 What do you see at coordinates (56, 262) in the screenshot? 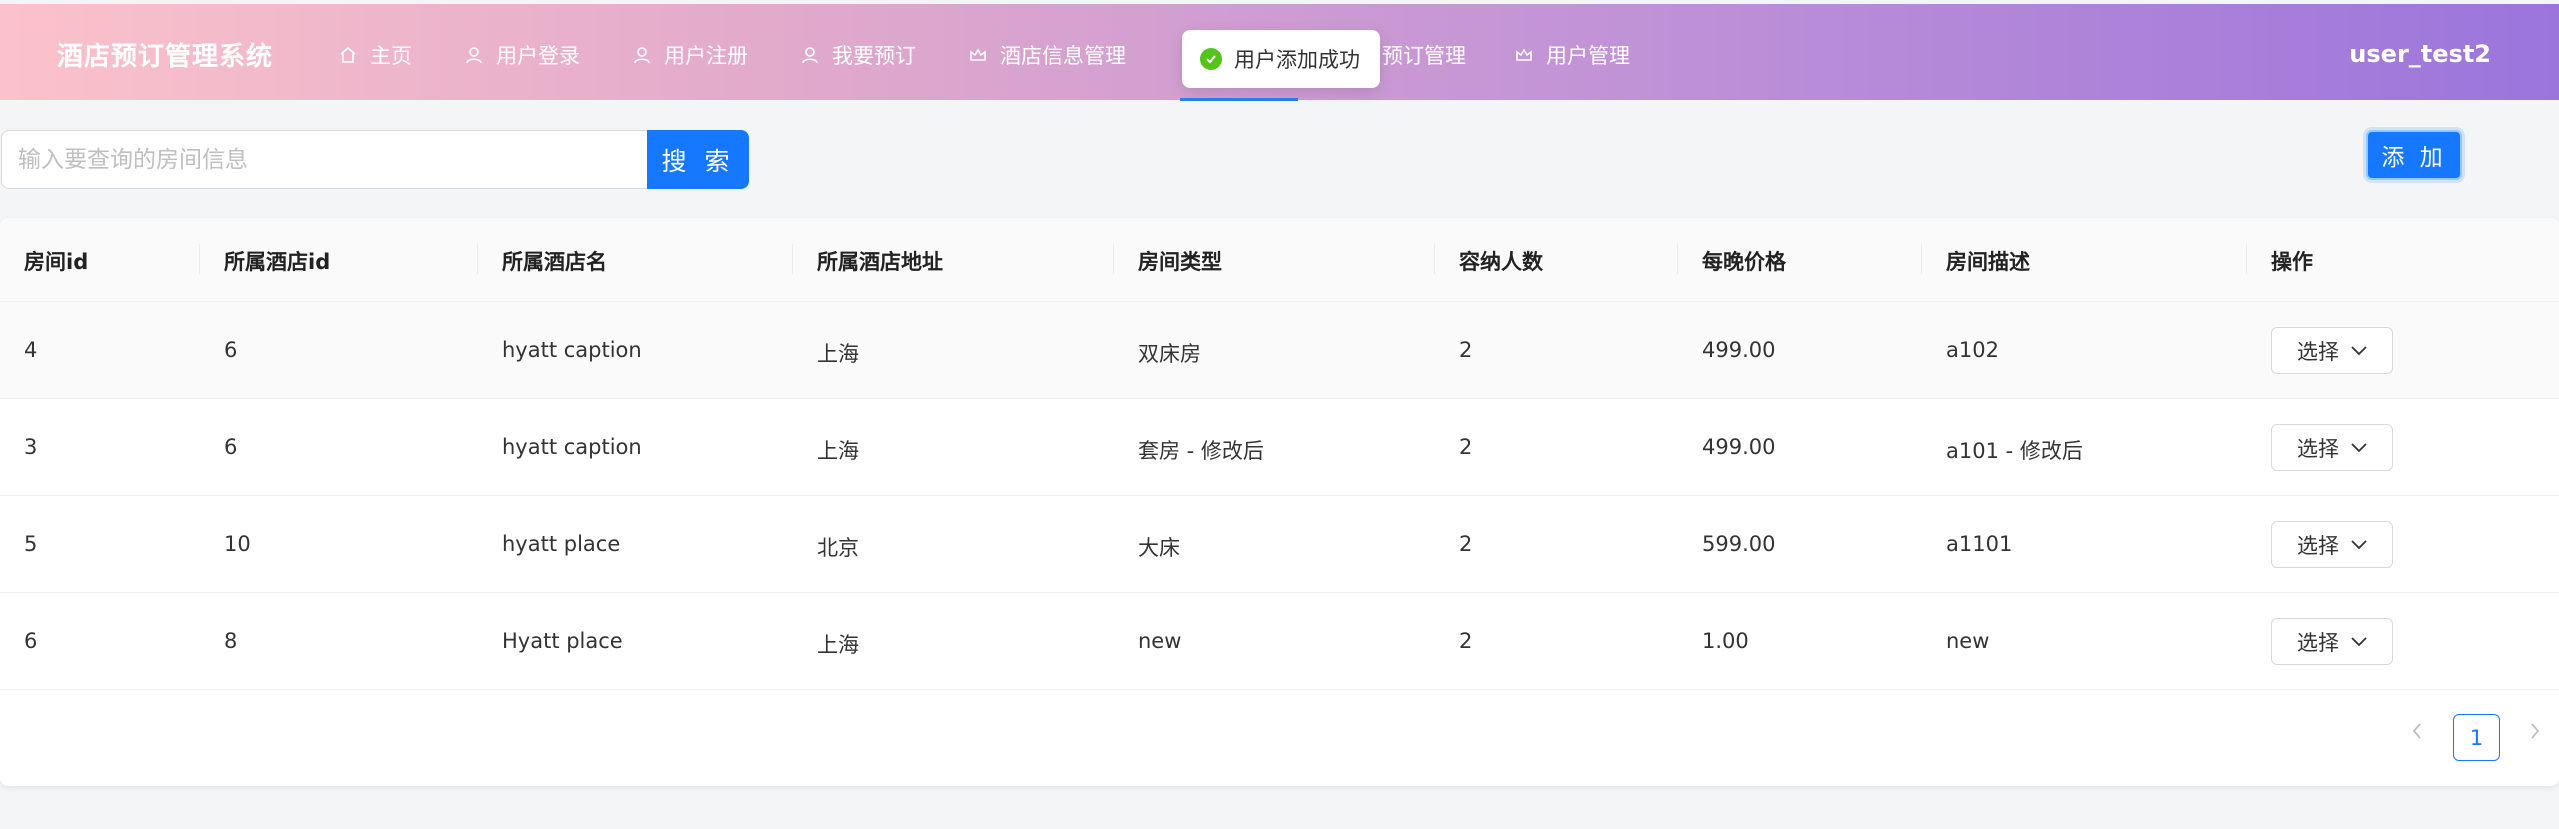
I see `column-header: 房间id` at bounding box center [56, 262].